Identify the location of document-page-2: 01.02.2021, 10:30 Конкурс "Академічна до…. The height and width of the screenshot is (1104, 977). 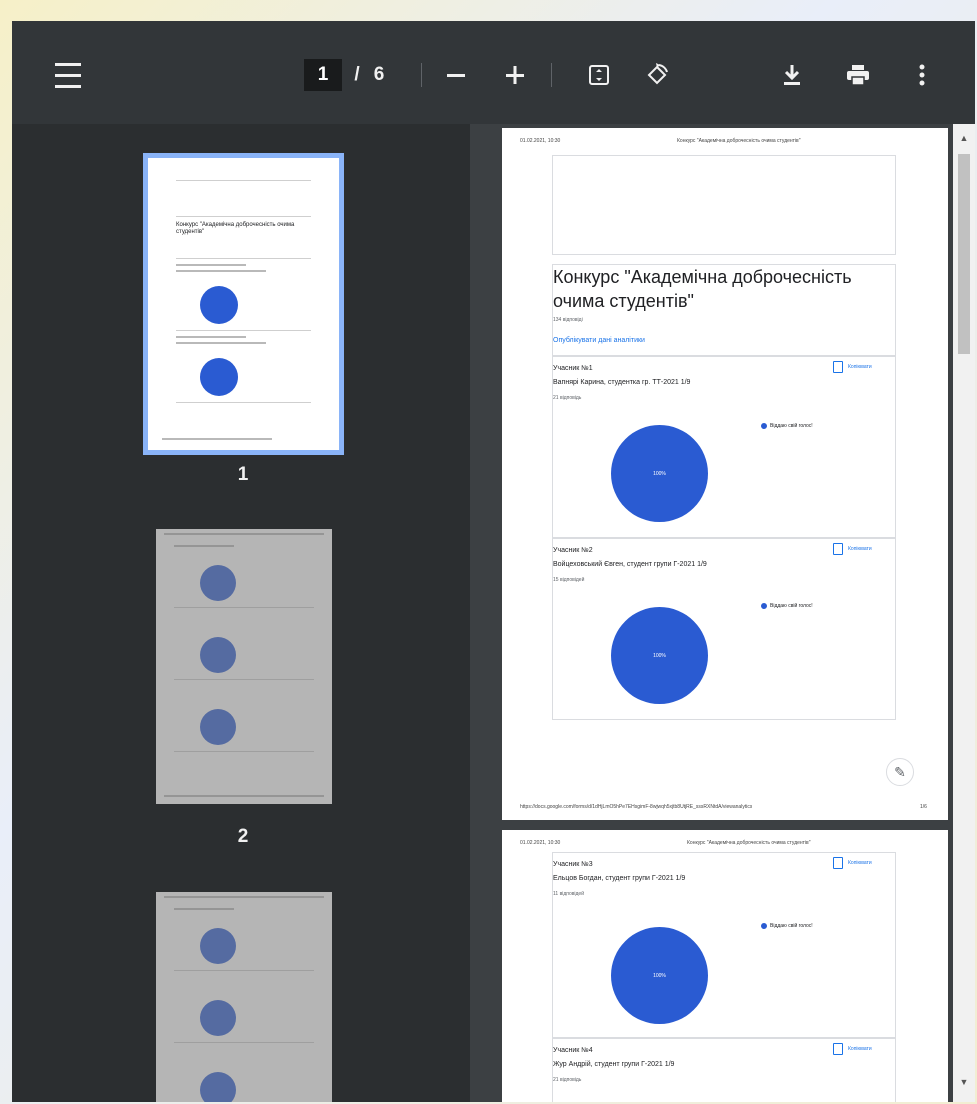
(725, 966).